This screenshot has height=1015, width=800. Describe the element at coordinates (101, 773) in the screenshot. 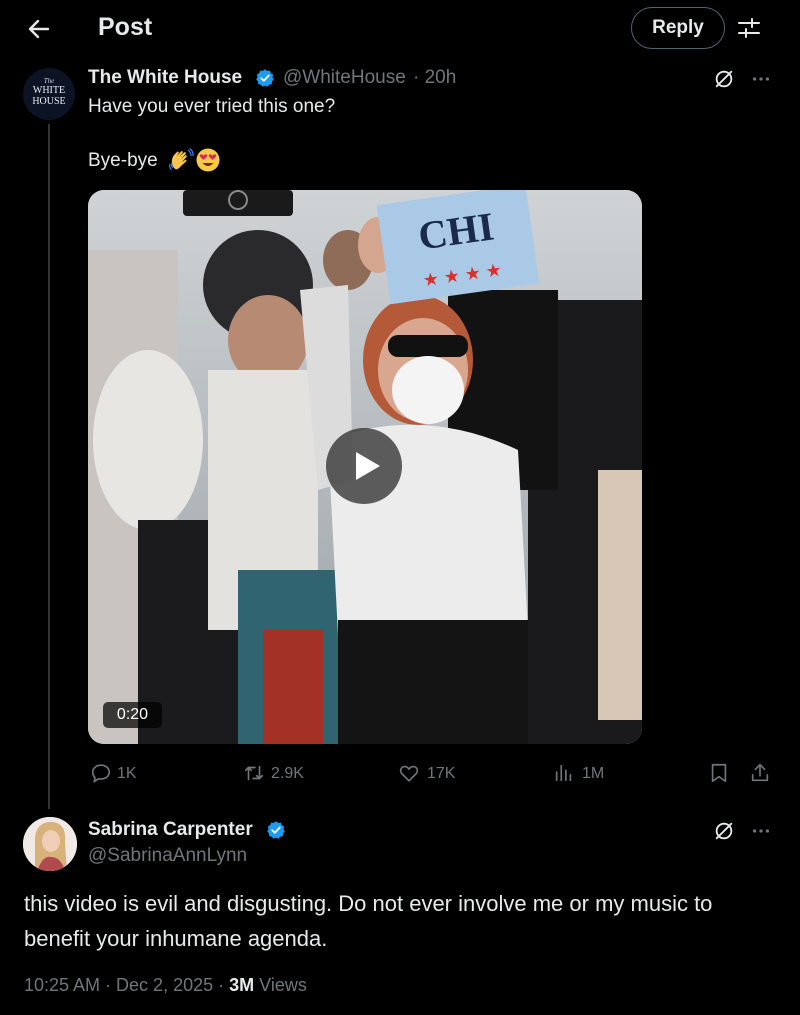

I see `reply-icon` at that location.